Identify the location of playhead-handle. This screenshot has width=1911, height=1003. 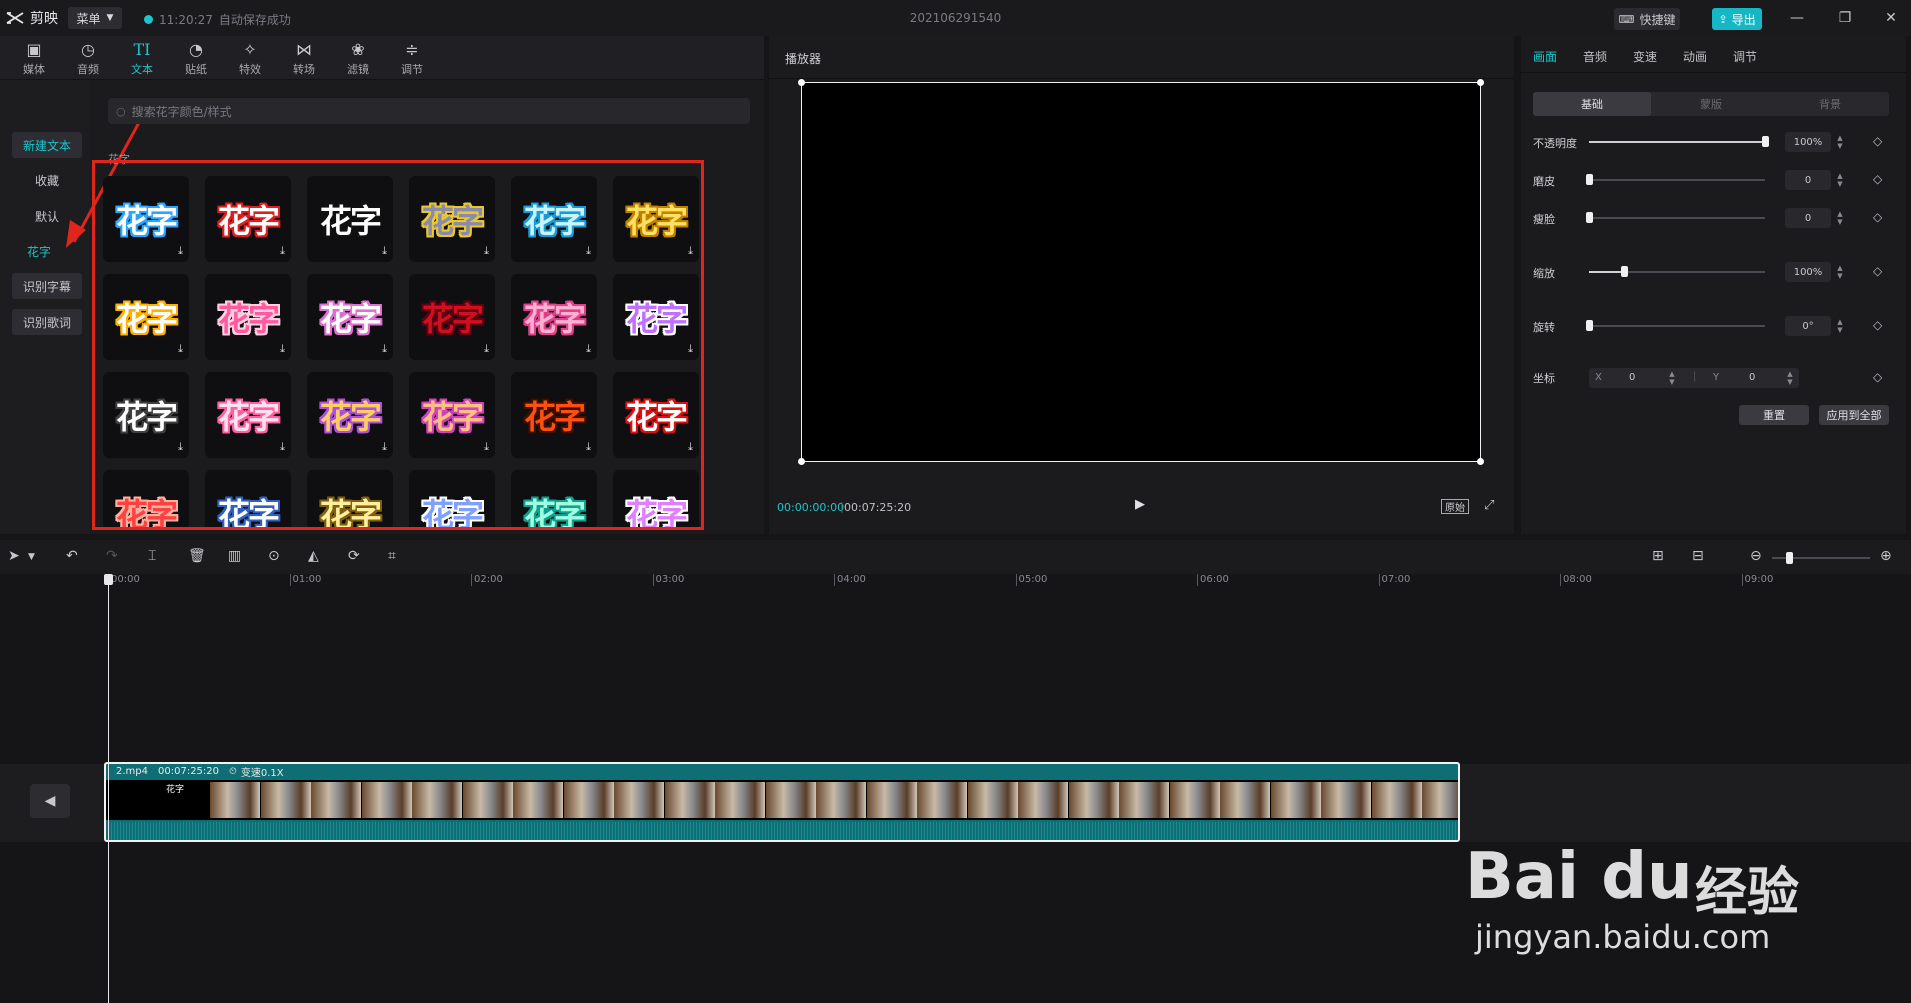
(108, 579).